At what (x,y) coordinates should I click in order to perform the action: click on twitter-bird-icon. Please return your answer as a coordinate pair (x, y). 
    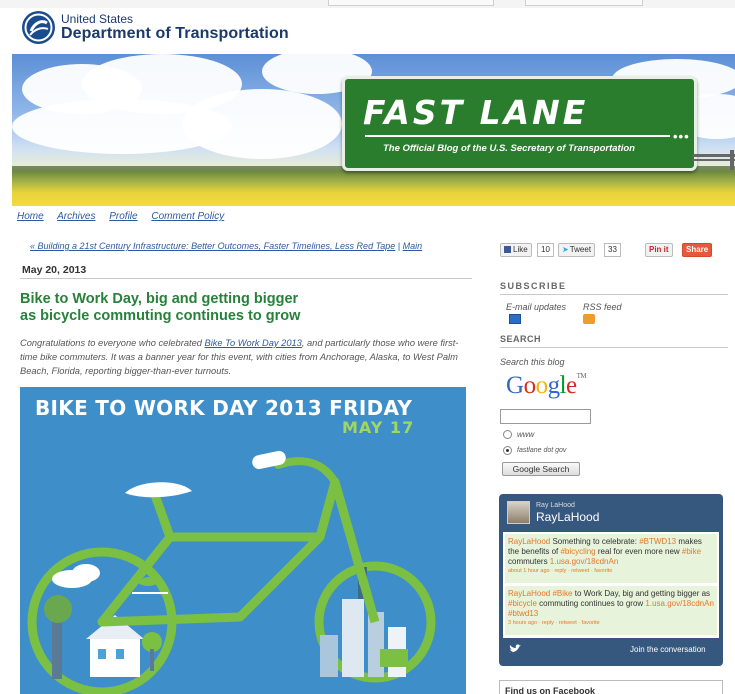
    Looking at the image, I should click on (515, 649).